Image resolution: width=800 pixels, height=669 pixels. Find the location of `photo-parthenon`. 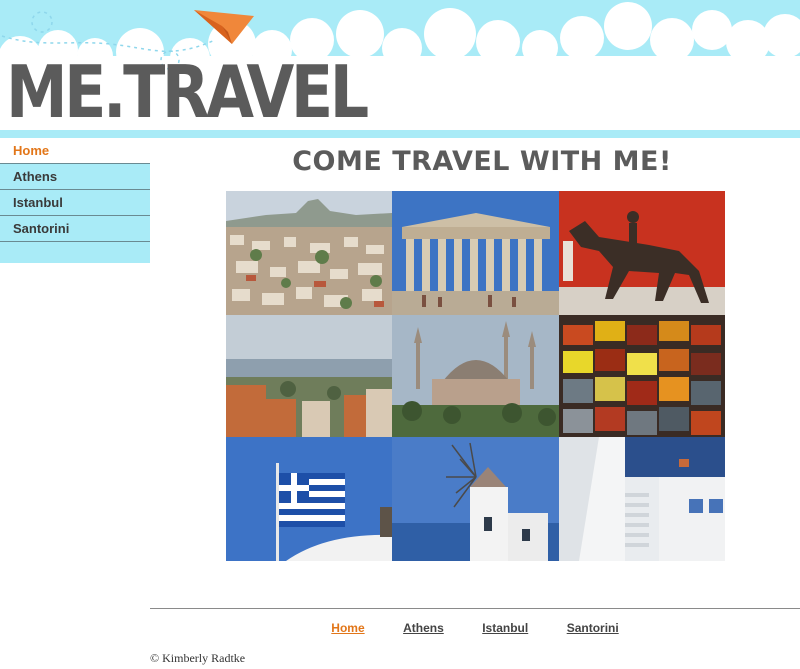

photo-parthenon is located at coordinates (475, 253).